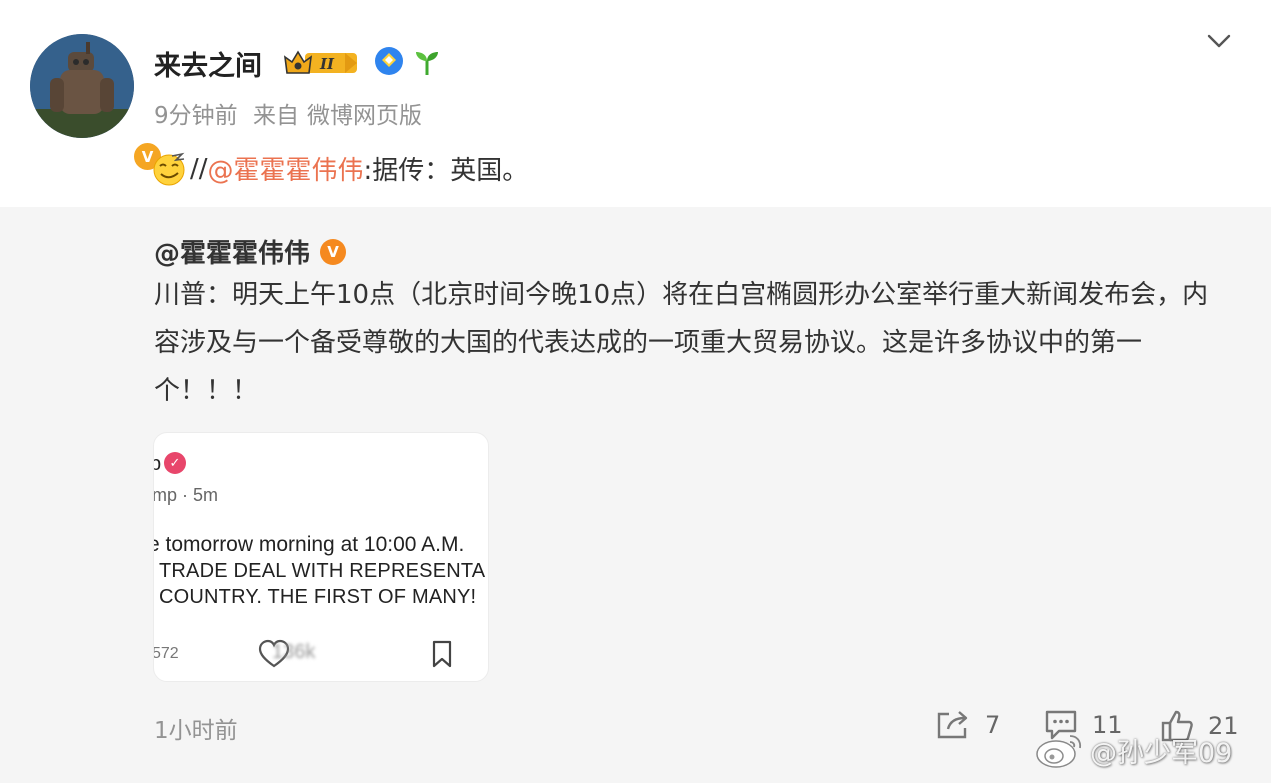  I want to click on original-author-link: @霍霍霍伟伟, so click(232, 251).